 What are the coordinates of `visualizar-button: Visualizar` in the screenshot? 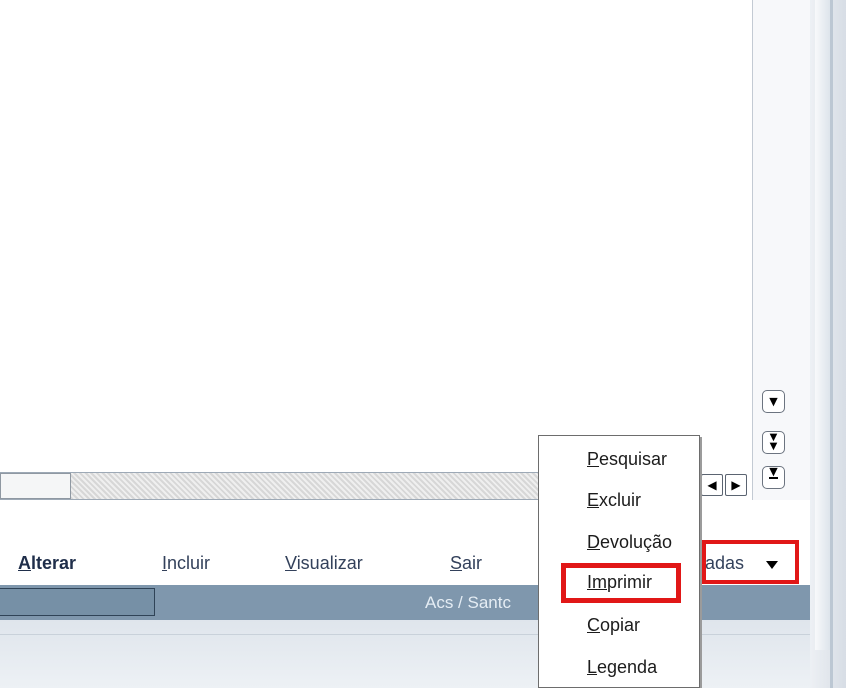 It's located at (324, 563).